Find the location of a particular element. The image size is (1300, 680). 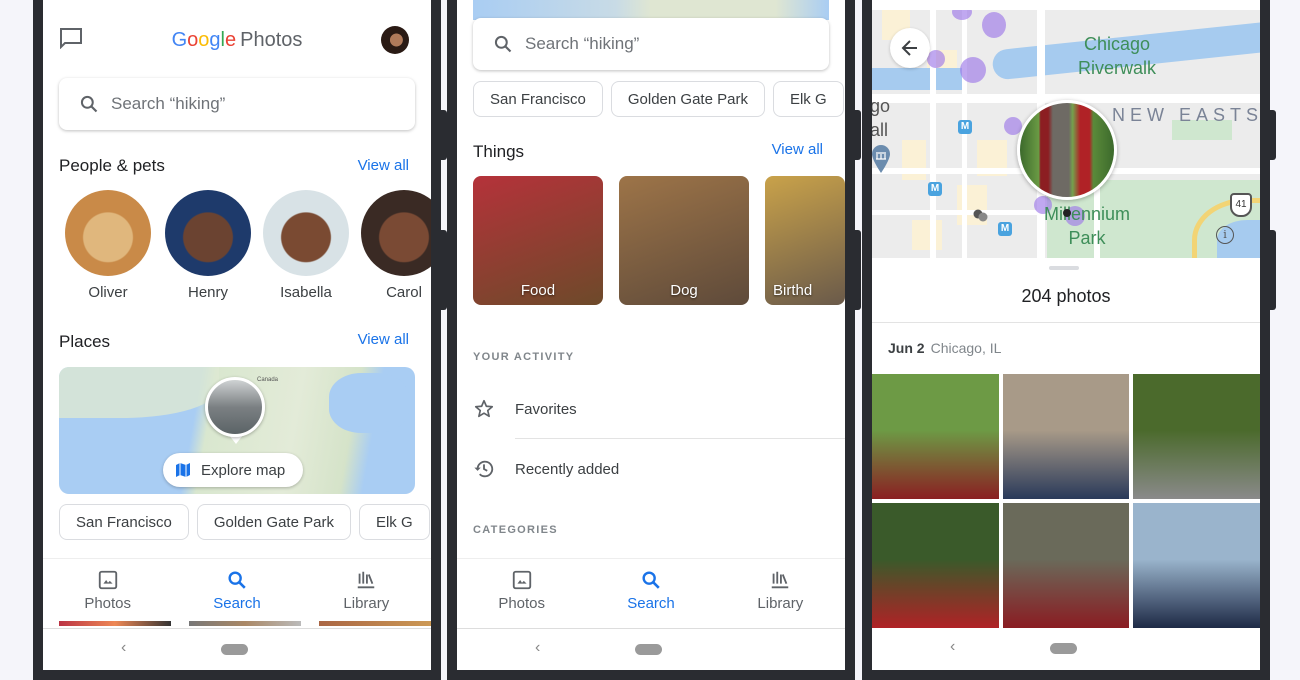

photo-date: Jun 2 is located at coordinates (906, 348).